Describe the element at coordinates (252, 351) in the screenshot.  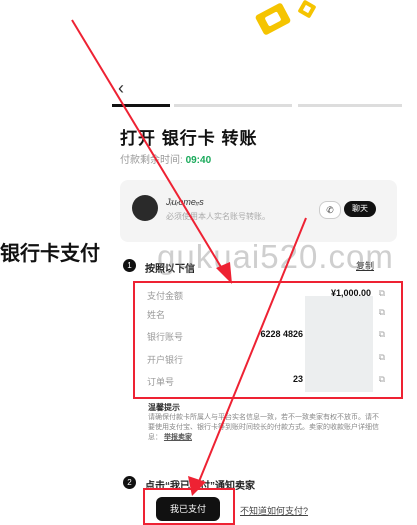
I see `arrow-line-bottom` at that location.